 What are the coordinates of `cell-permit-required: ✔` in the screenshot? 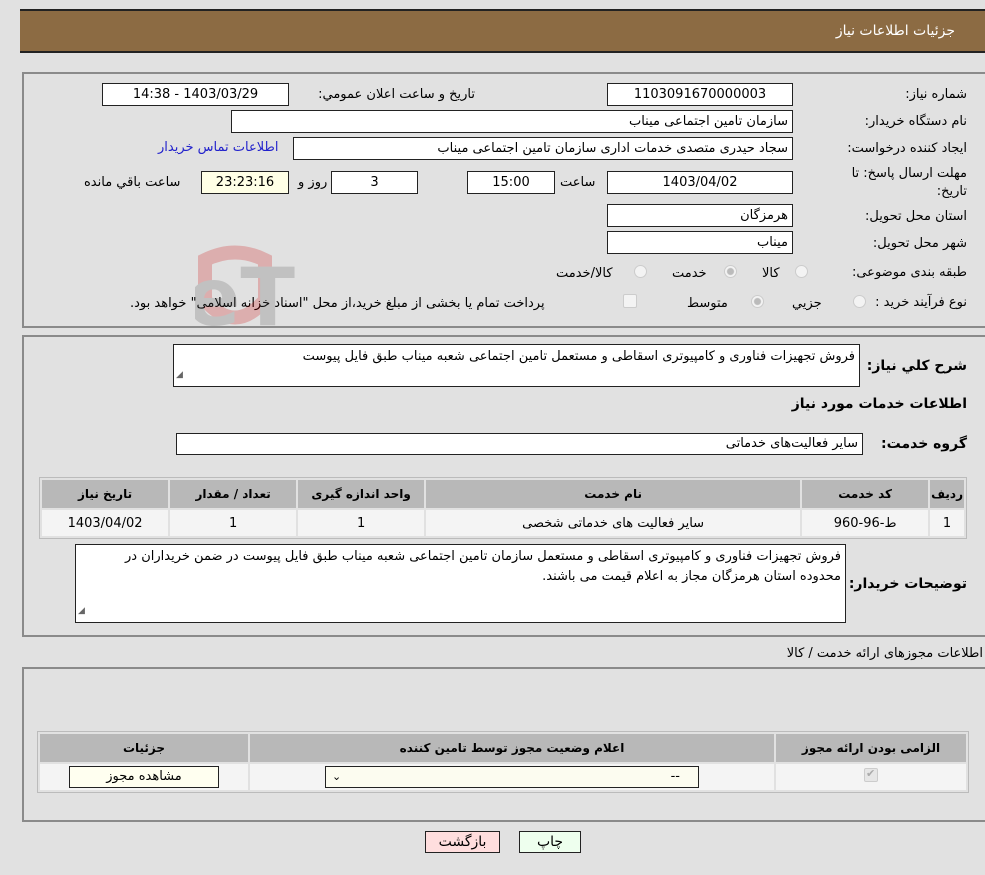 It's located at (871, 777).